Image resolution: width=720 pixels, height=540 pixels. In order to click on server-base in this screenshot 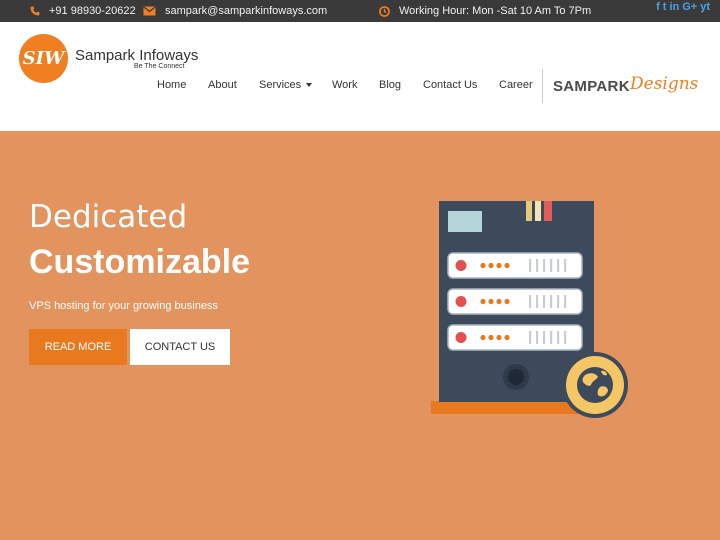, I will do `click(507, 407)`.